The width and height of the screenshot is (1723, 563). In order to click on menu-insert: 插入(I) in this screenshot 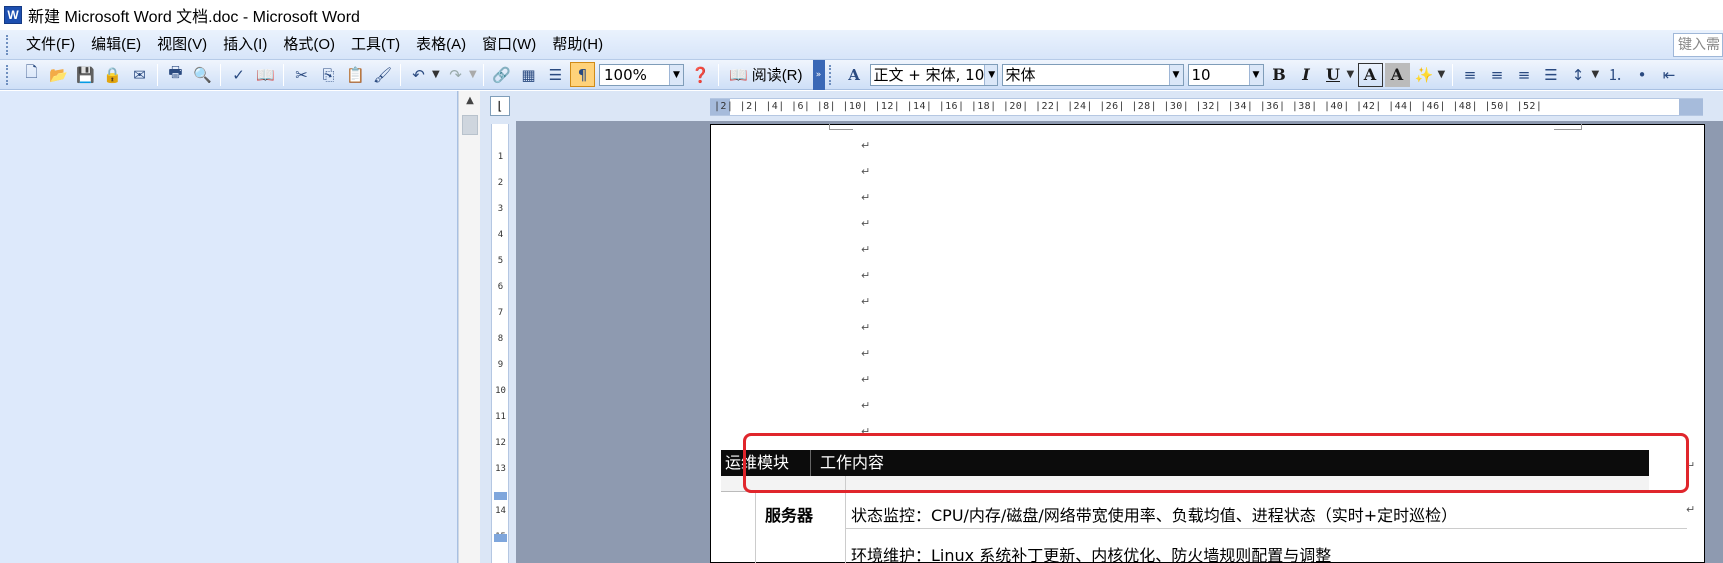, I will do `click(245, 45)`.